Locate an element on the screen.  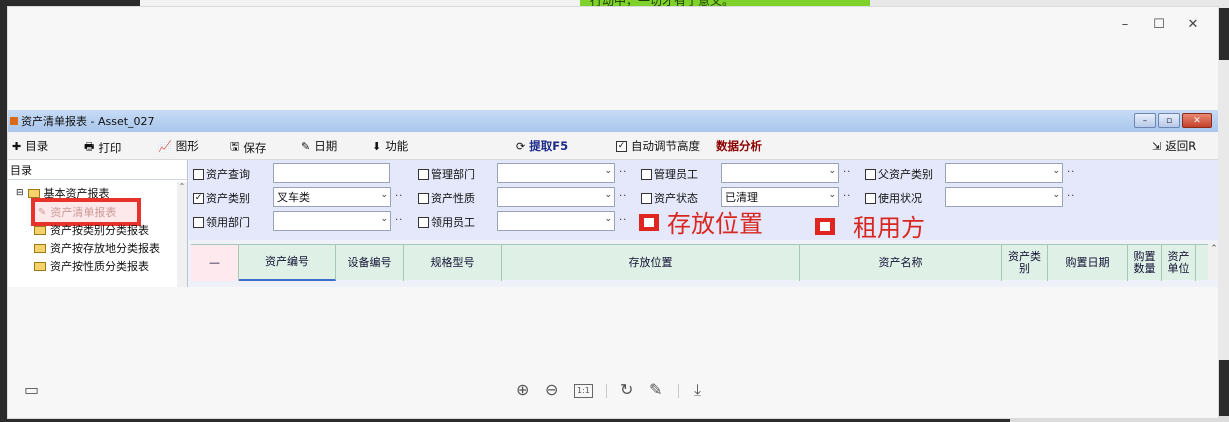
back-button: ⇲ 返回R is located at coordinates (1174, 146).